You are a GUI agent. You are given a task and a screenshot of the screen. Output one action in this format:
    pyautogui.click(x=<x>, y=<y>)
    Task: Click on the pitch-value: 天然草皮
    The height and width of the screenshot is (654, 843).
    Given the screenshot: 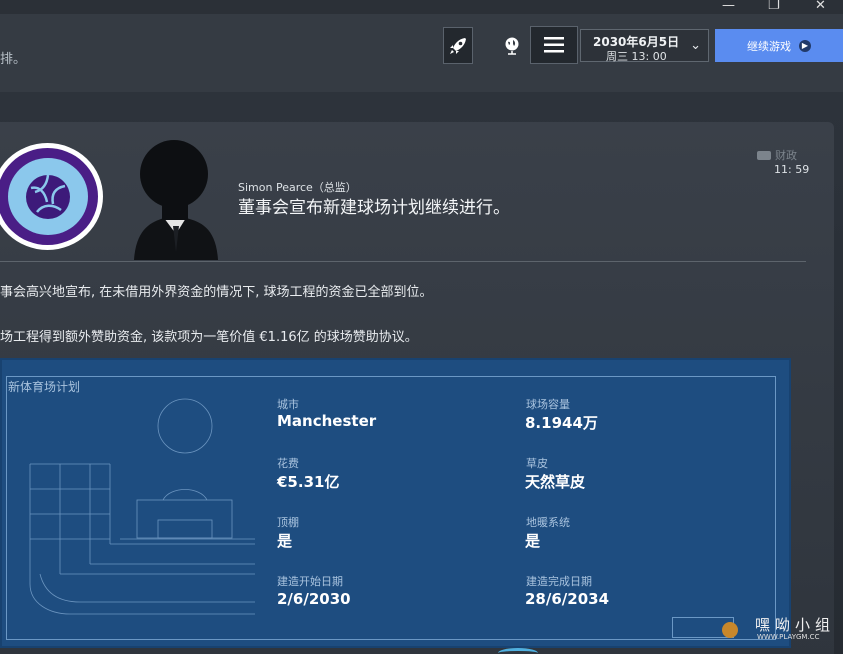 What is the action you would take?
    pyautogui.click(x=555, y=482)
    